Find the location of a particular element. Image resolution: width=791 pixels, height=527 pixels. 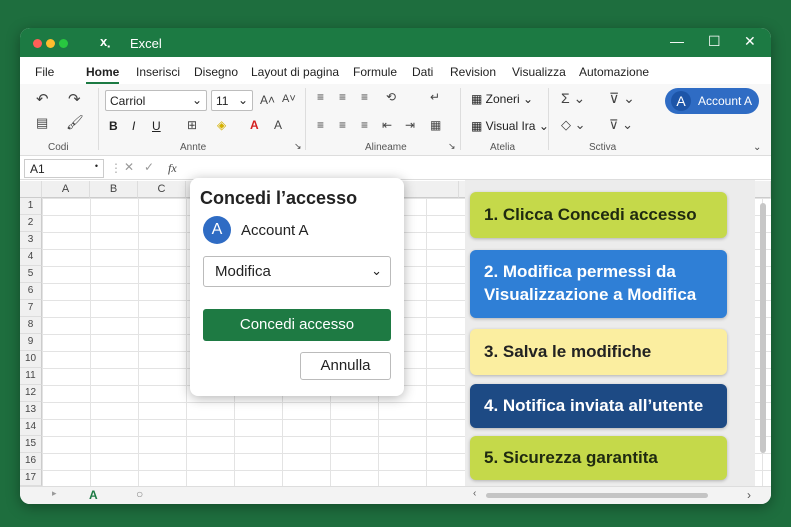

tab-review: Revision is located at coordinates (473, 72).